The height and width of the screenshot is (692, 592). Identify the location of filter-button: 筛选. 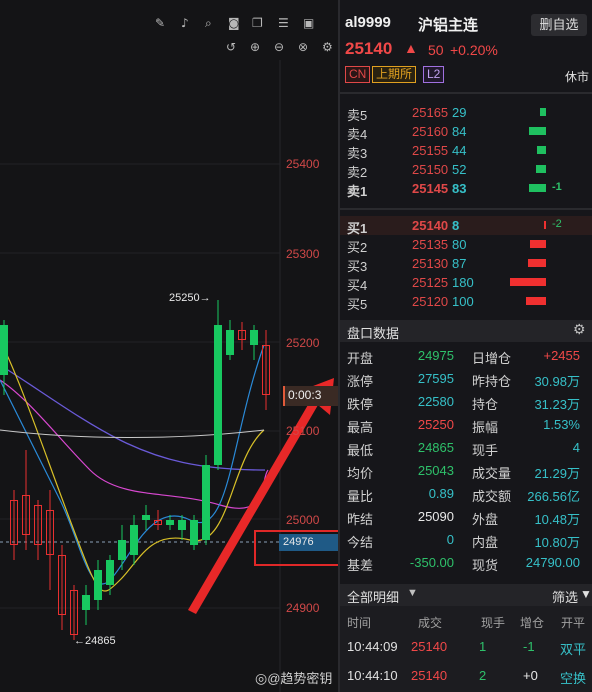
(565, 596).